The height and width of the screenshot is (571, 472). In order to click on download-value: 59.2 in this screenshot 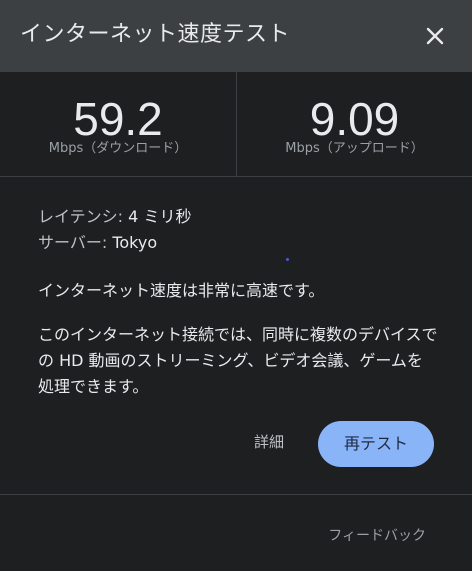, I will do `click(118, 119)`.